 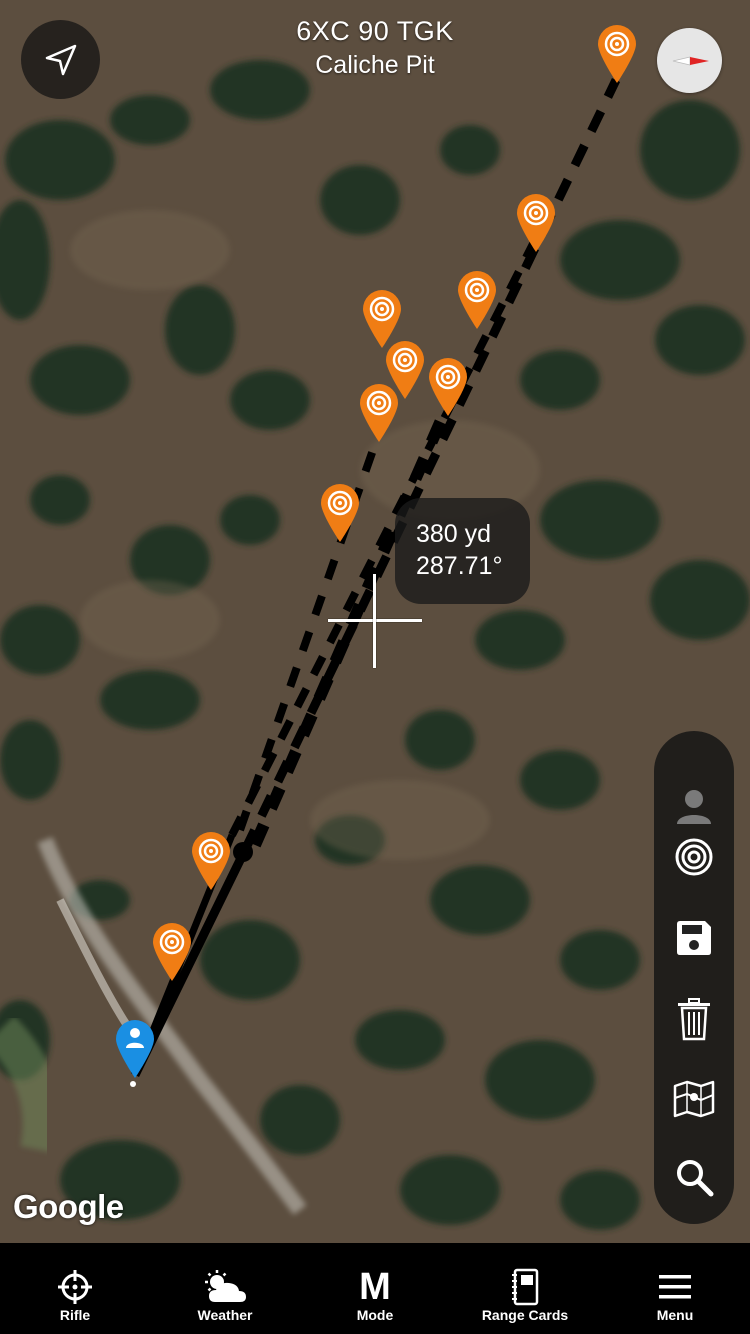 I want to click on tab-label: Rifle, so click(x=75, y=1315).